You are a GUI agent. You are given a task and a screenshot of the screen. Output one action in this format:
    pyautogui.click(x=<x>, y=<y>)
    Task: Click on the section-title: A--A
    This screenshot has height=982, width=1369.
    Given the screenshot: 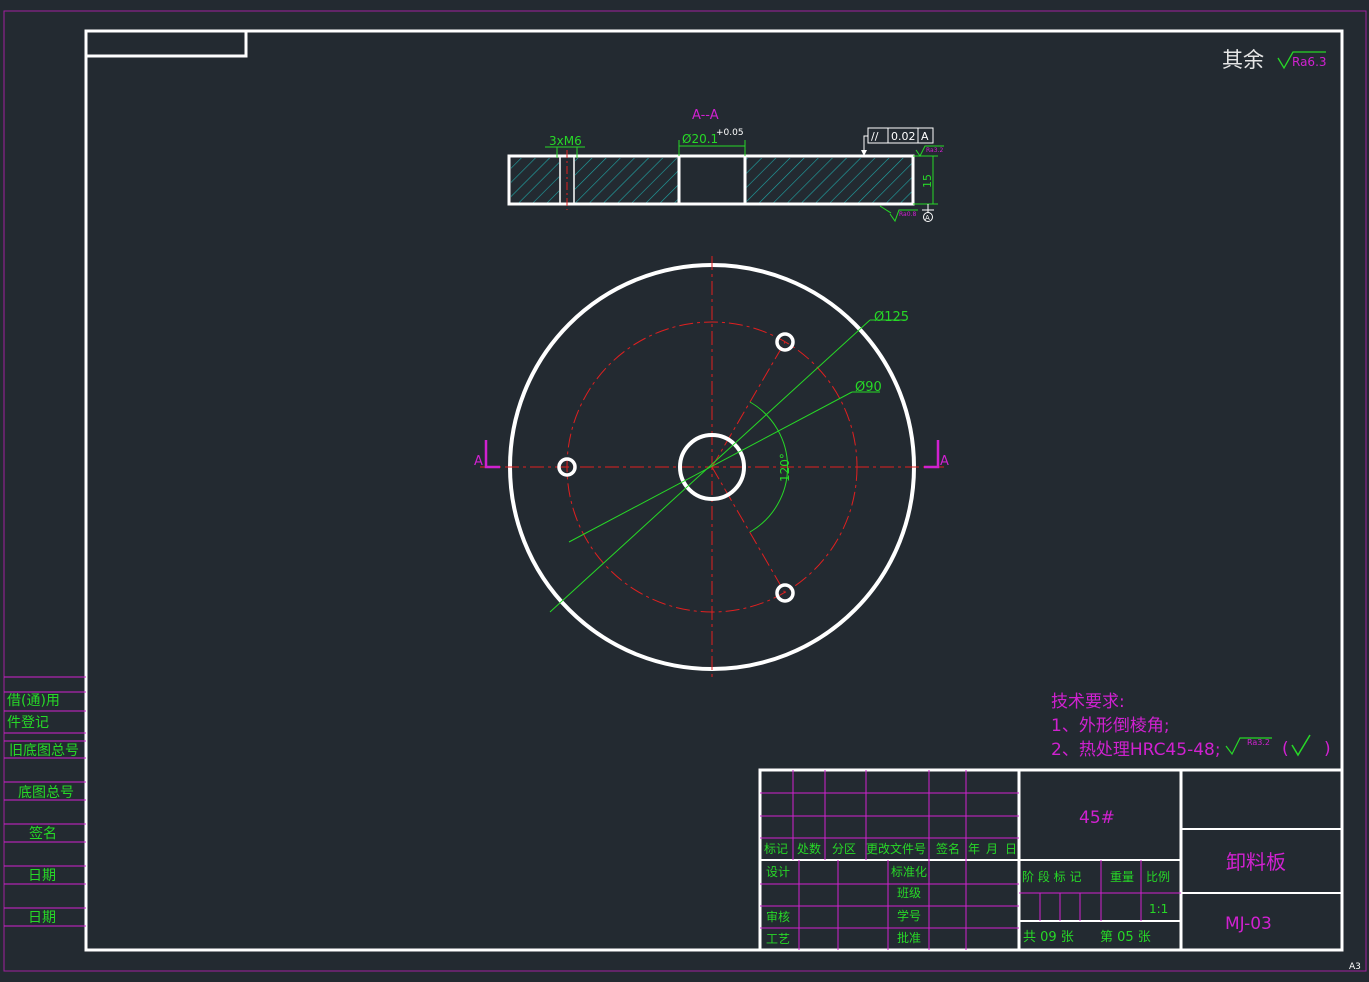 What is the action you would take?
    pyautogui.click(x=705, y=115)
    